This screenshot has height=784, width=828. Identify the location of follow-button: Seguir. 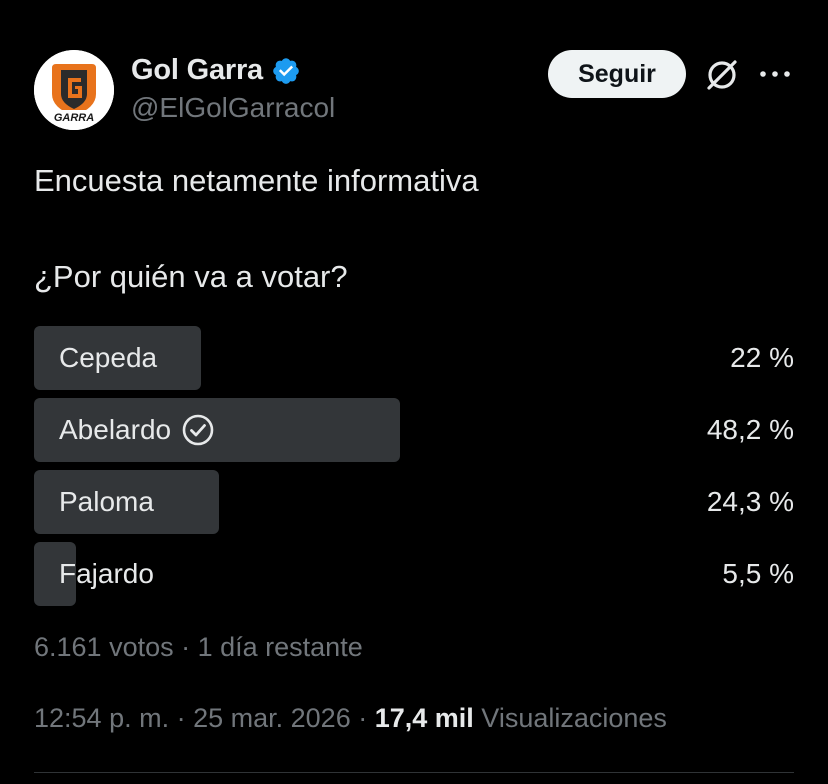
(617, 74).